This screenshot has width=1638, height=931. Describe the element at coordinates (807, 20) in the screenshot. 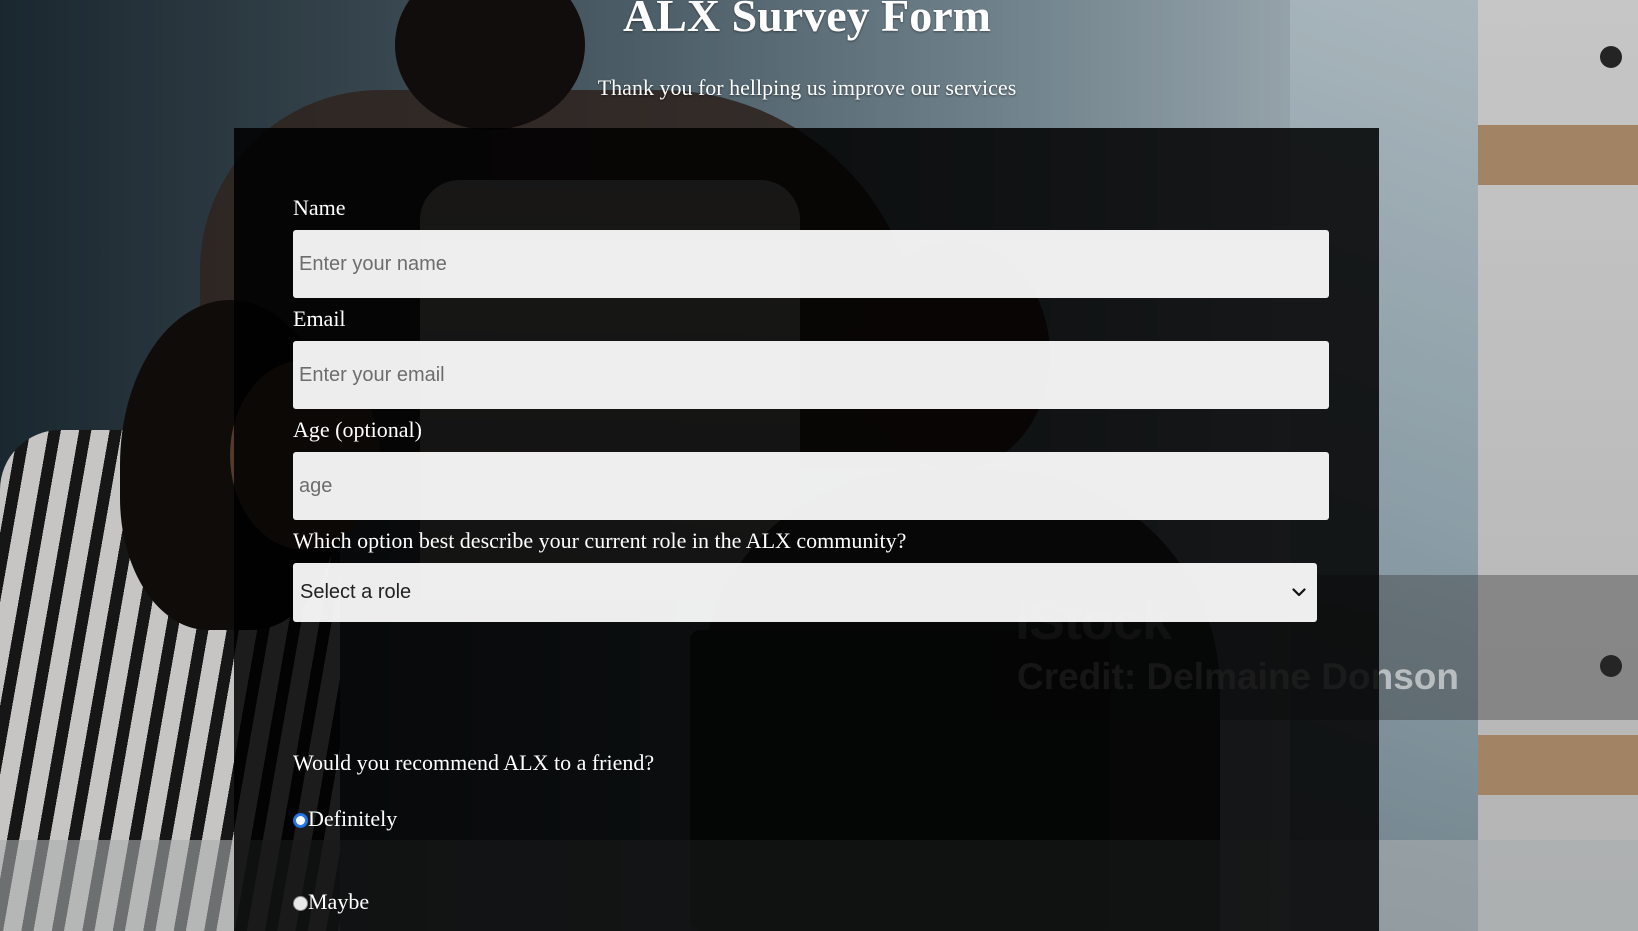

I see `page-title: ALX Survey Form` at that location.